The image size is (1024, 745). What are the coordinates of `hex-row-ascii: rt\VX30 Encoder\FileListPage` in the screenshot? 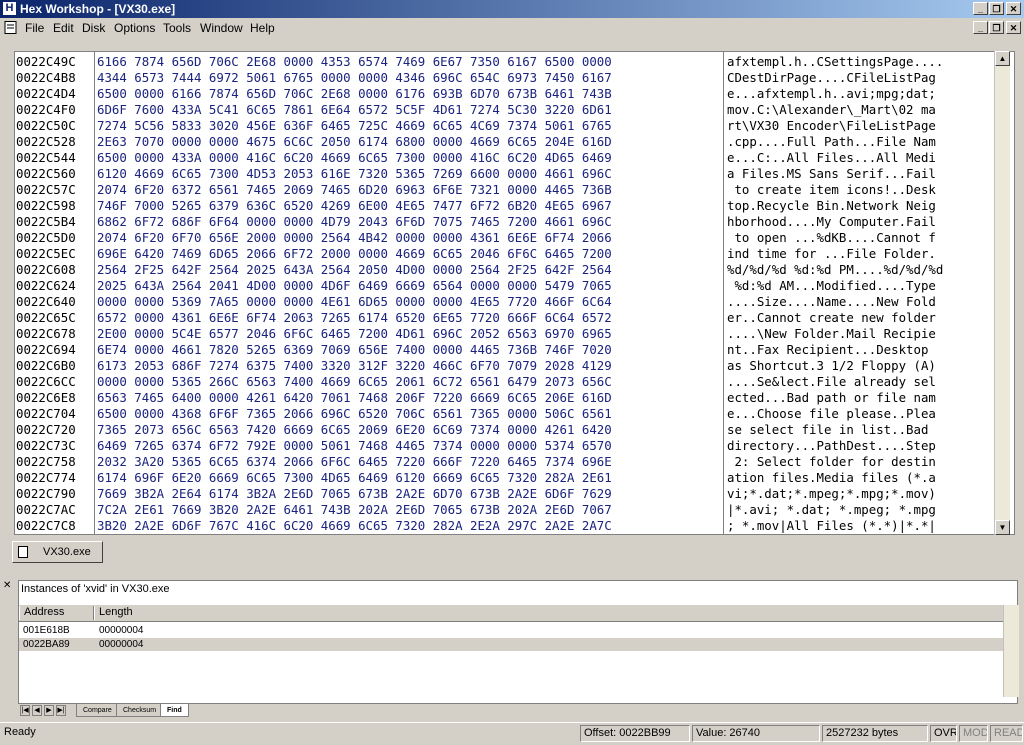 It's located at (831, 126).